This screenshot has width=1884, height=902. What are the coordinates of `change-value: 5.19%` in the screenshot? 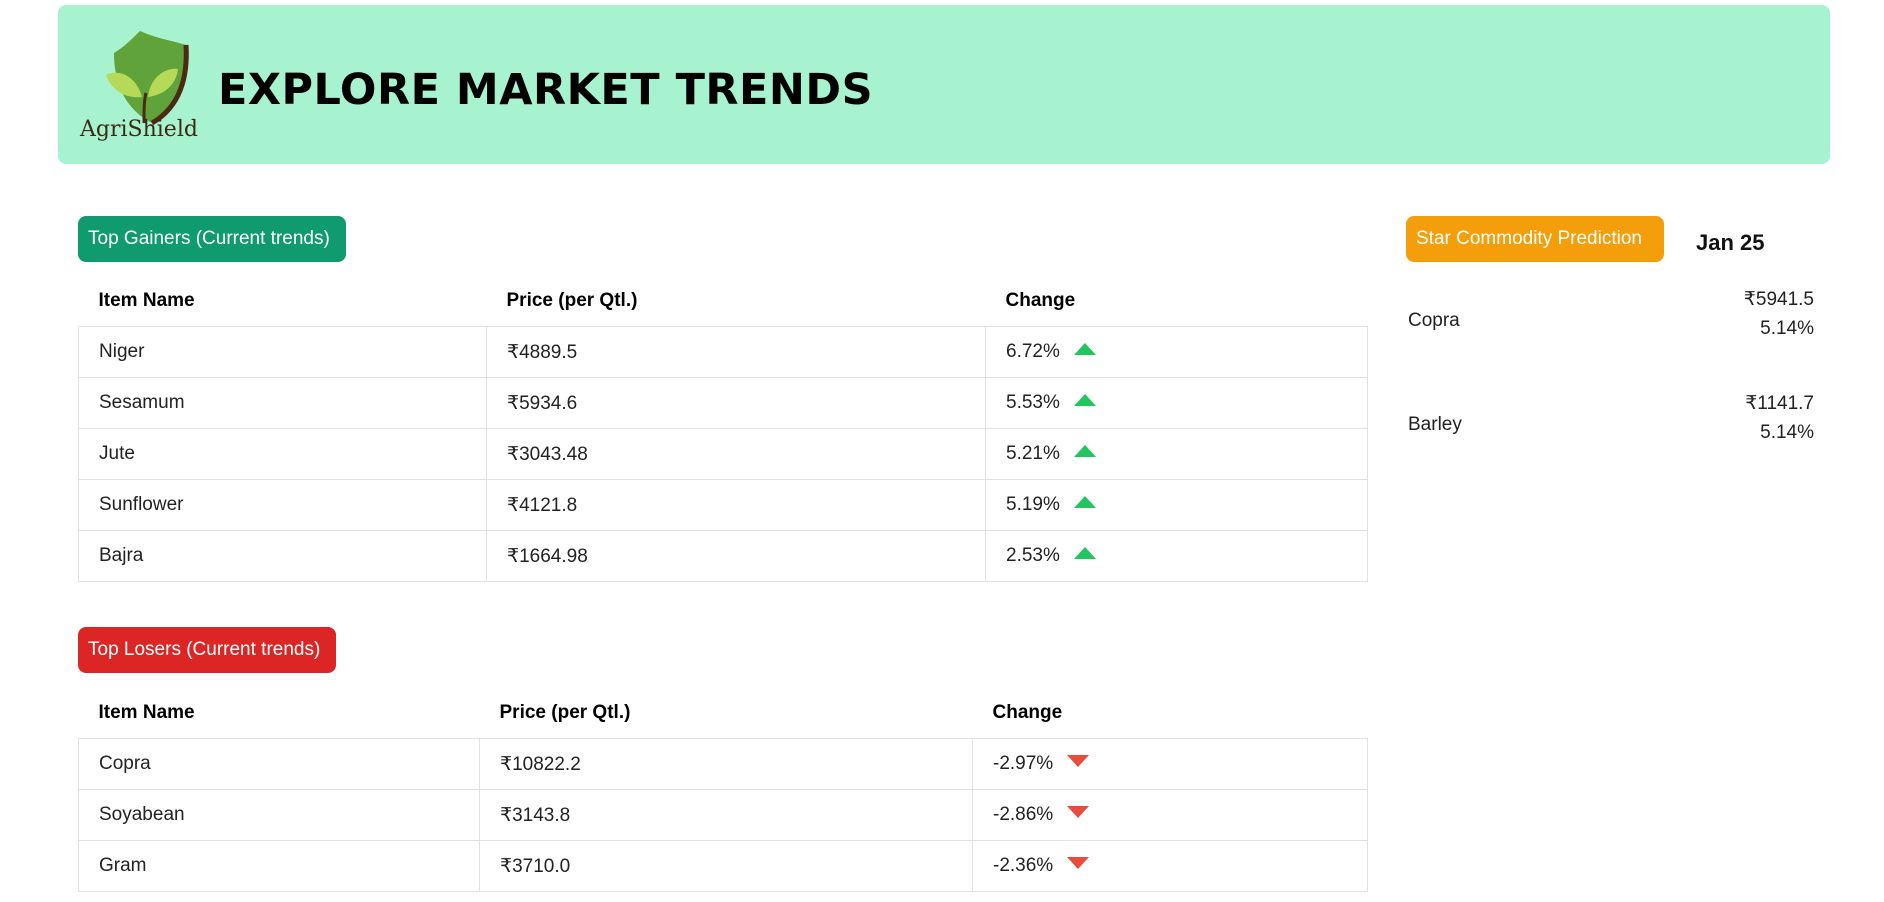 It's located at (1033, 504).